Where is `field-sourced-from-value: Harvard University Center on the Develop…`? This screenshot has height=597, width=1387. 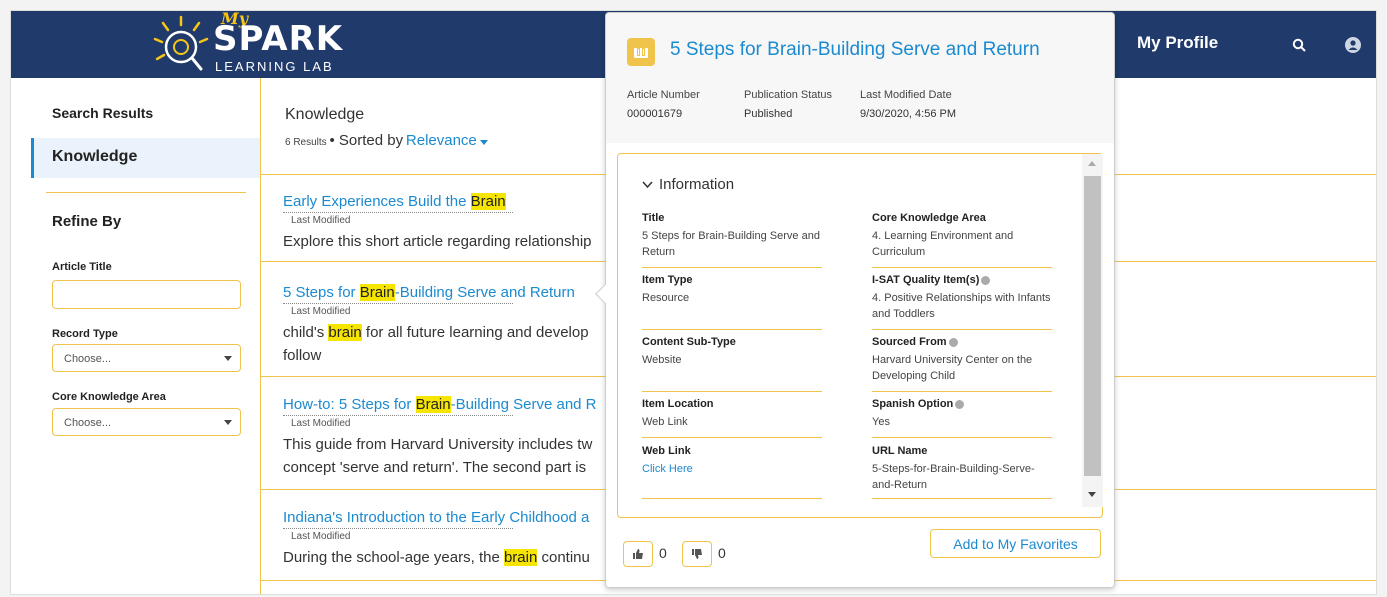
field-sourced-from-value: Harvard University Center on the Develop… is located at coordinates (952, 368).